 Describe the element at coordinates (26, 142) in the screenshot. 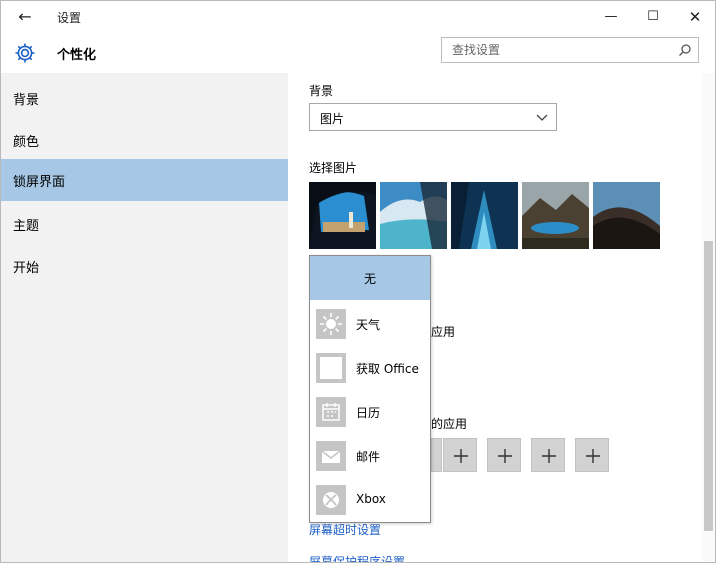

I see `sidebar-item-label: 颜色` at that location.